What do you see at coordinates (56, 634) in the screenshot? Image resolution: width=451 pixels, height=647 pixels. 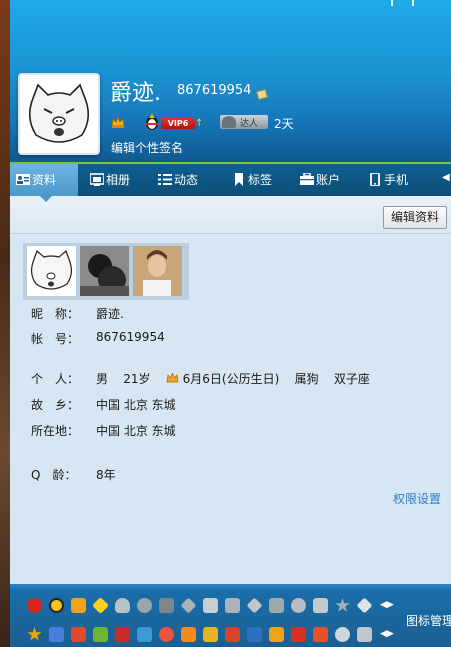 I see `qzone-icon` at bounding box center [56, 634].